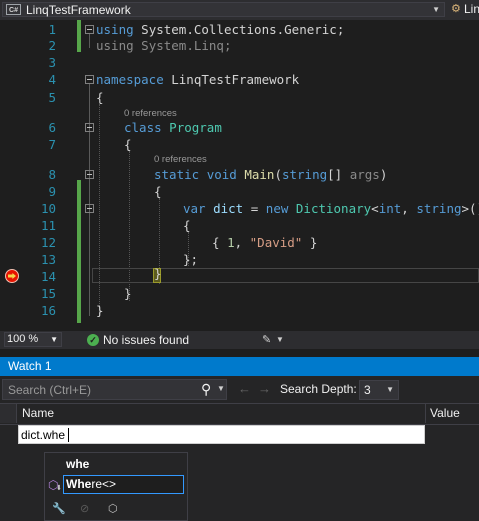 This screenshot has height=521, width=479. I want to click on code-line-6: class Program, so click(173, 127).